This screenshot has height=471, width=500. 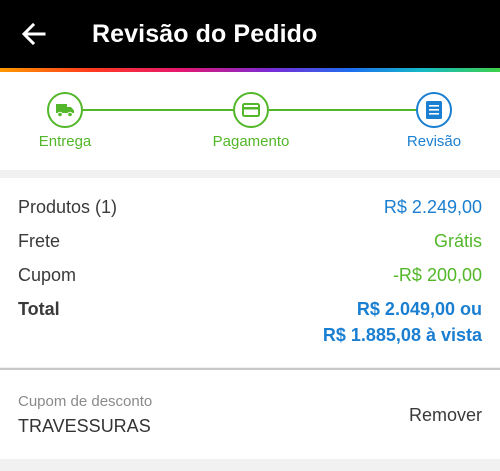 I want to click on arrow-left-icon, so click(x=33, y=34).